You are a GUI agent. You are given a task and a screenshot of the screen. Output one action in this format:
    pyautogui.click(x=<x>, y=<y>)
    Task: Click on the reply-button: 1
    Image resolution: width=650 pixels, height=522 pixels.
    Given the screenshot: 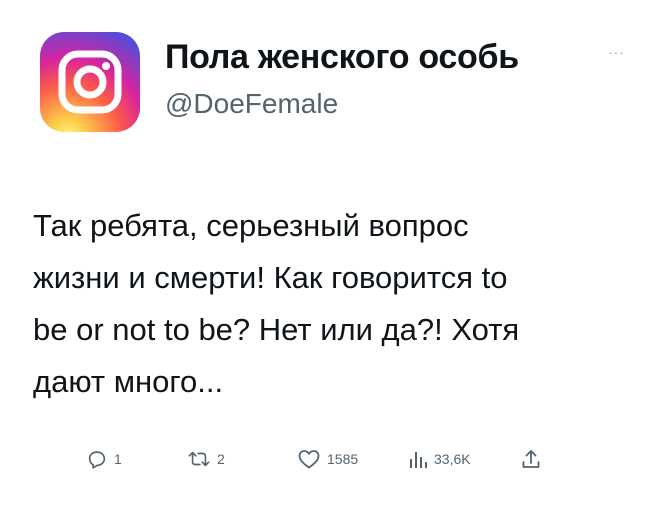 What is the action you would take?
    pyautogui.click(x=104, y=459)
    